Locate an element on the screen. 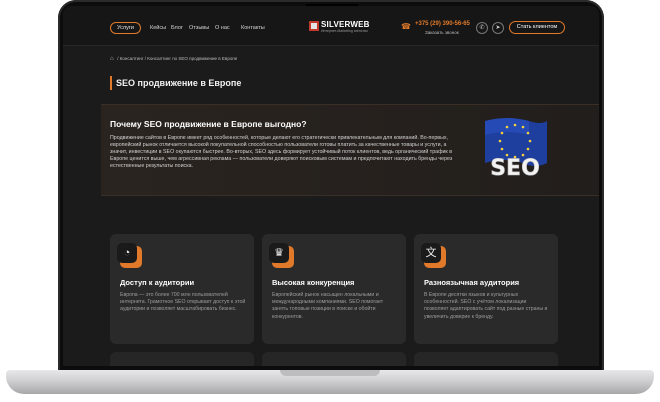 This screenshot has width=660, height=402. logo-title: SILVERWEB is located at coordinates (345, 24).